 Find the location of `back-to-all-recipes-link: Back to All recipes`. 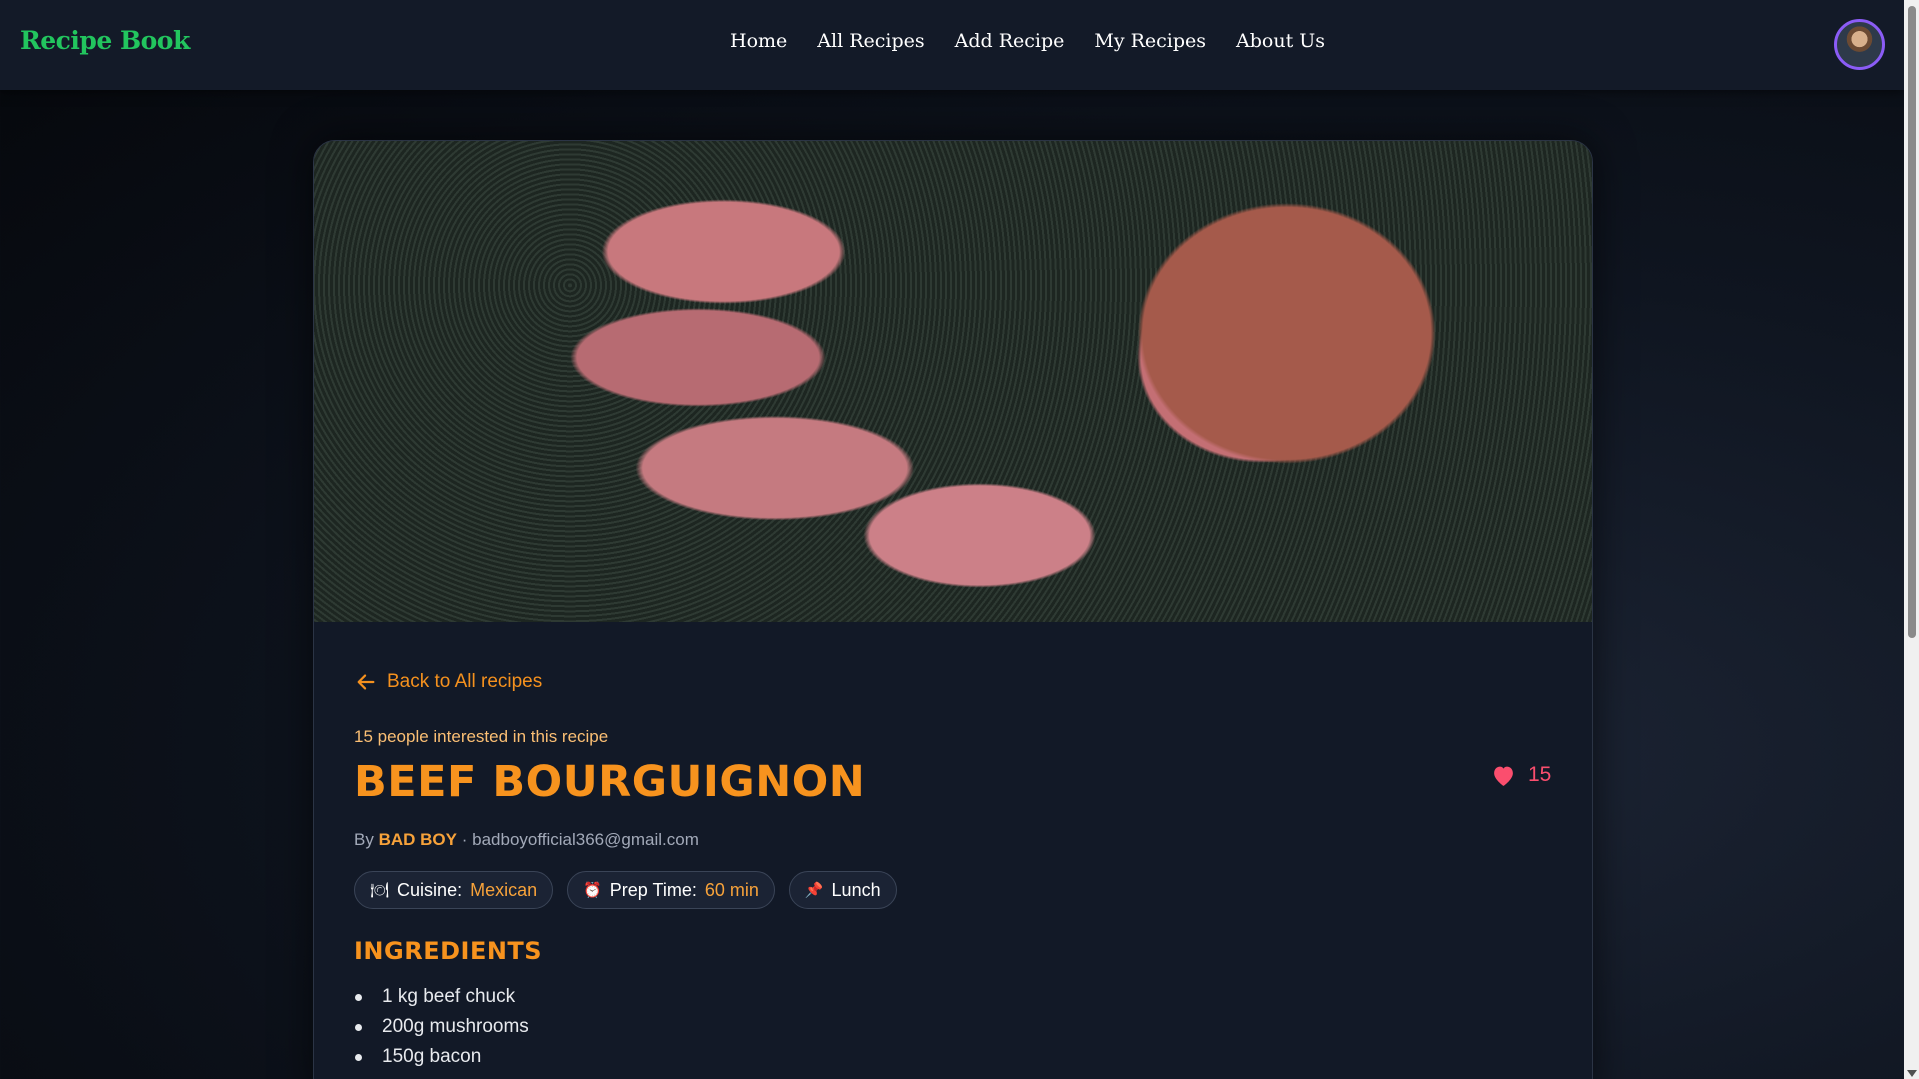

back-to-all-recipes-link: Back to All recipes is located at coordinates (448, 682).